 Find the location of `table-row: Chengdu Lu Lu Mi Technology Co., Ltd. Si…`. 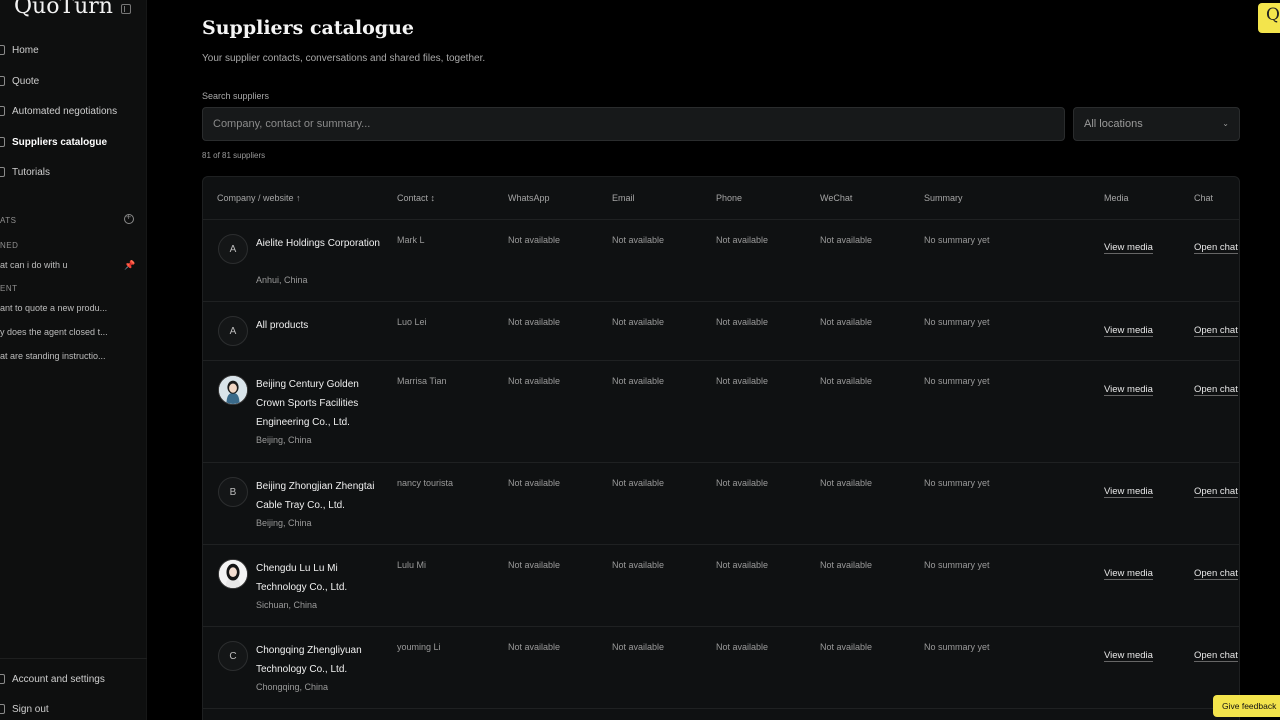

table-row: Chengdu Lu Lu Mi Technology Co., Ltd. Si… is located at coordinates (721, 586).